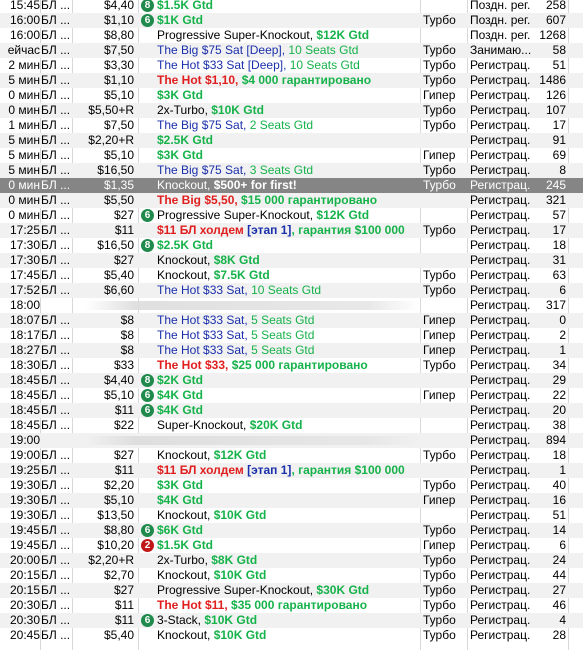  What do you see at coordinates (291, 440) in the screenshot?
I see `tournament-row: 19:00 Регистрац. 894` at bounding box center [291, 440].